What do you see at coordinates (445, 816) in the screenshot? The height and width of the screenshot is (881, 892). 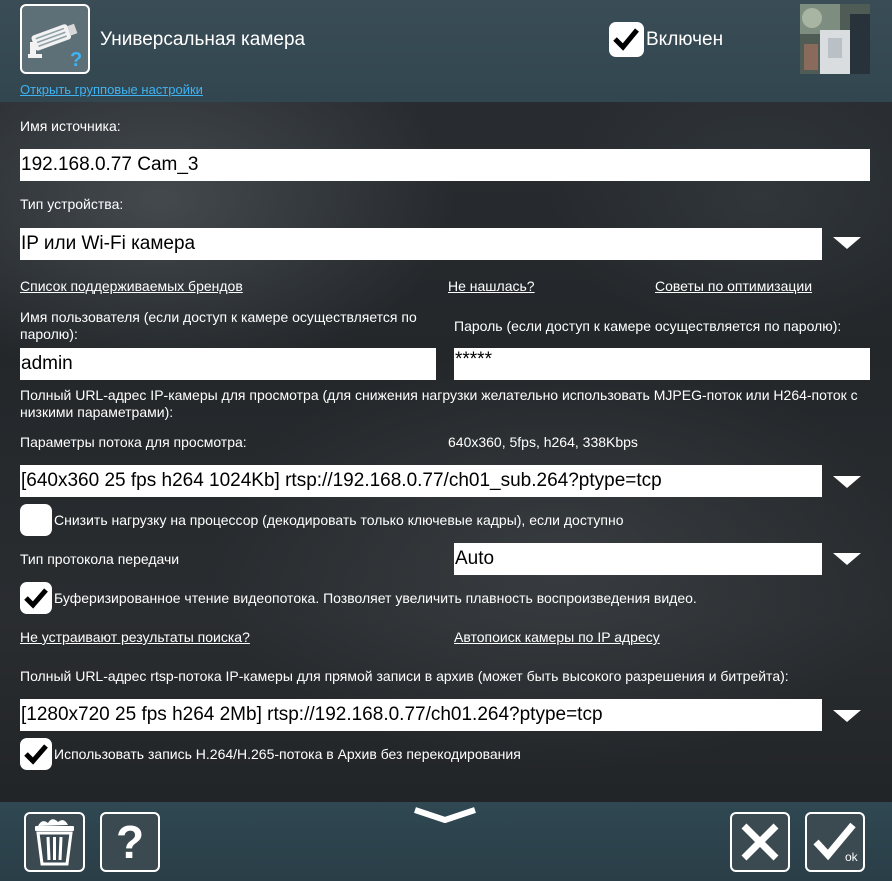 I see `expand-chevron-down-icon` at bounding box center [445, 816].